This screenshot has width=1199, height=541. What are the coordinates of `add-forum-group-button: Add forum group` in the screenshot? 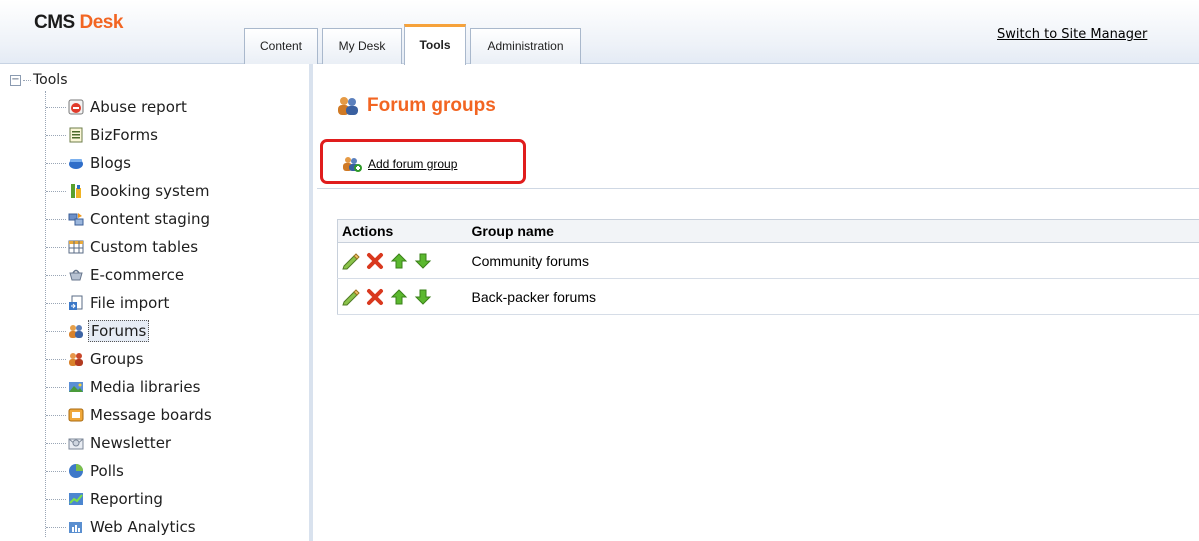 It's located at (399, 164).